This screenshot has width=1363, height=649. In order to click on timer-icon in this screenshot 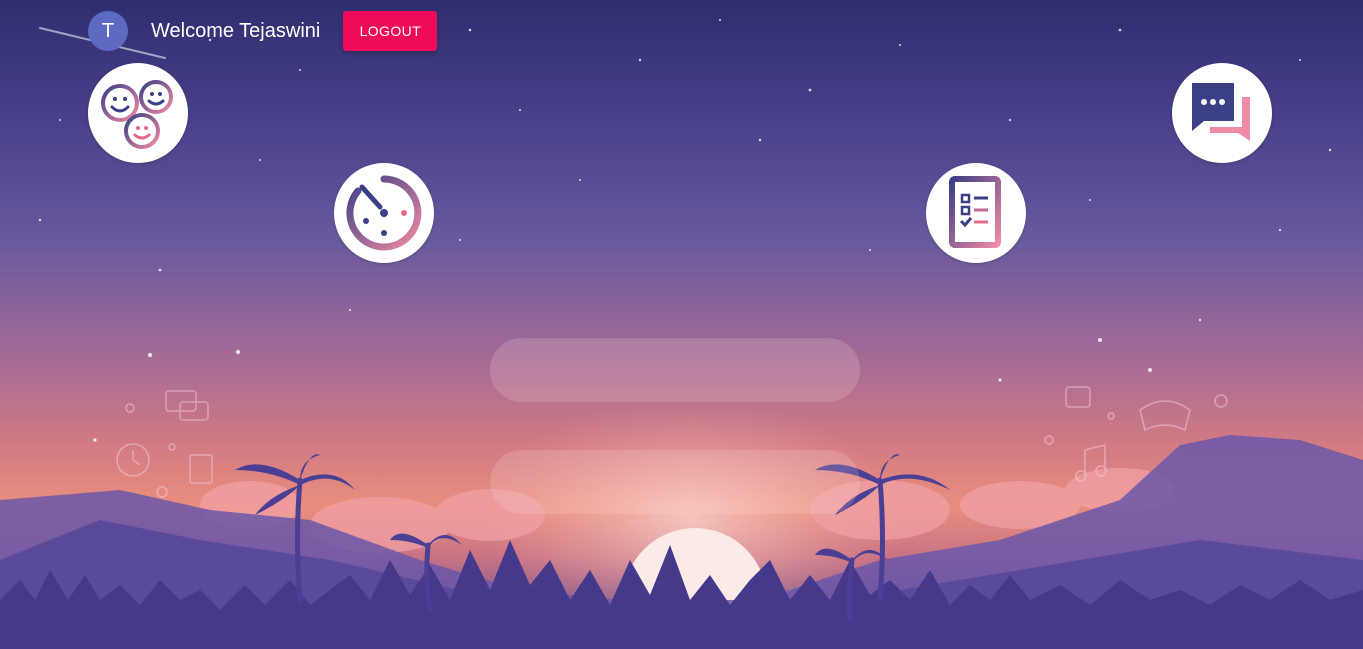, I will do `click(384, 213)`.